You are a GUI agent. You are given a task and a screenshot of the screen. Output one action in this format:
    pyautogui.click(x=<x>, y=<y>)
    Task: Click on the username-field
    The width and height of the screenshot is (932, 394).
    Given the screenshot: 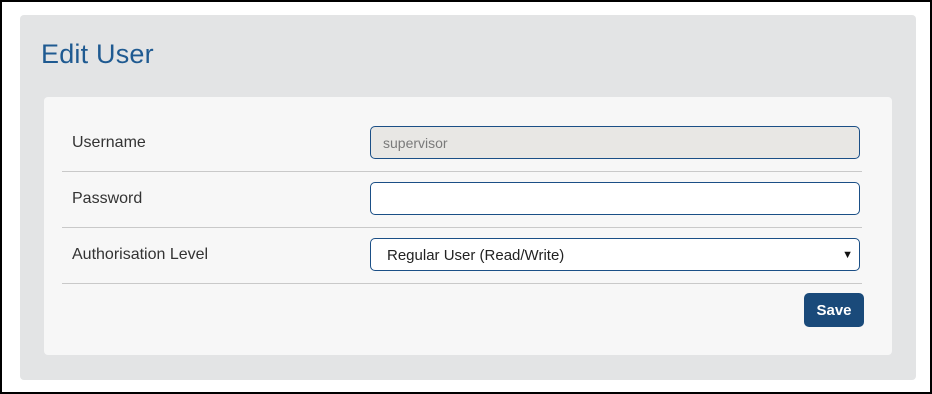 What is the action you would take?
    pyautogui.click(x=615, y=142)
    